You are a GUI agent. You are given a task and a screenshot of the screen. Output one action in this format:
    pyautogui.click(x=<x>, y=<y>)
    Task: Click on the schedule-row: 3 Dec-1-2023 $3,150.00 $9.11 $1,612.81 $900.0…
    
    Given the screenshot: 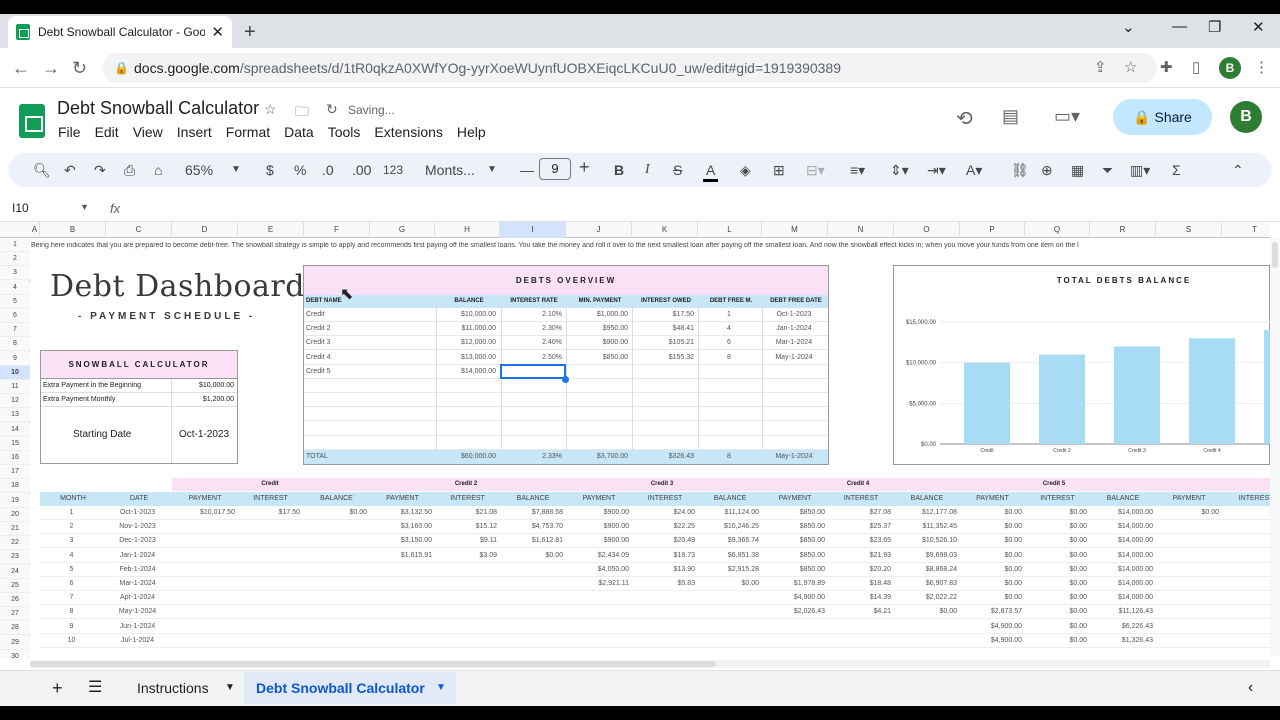 What is the action you would take?
    pyautogui.click(x=655, y=541)
    